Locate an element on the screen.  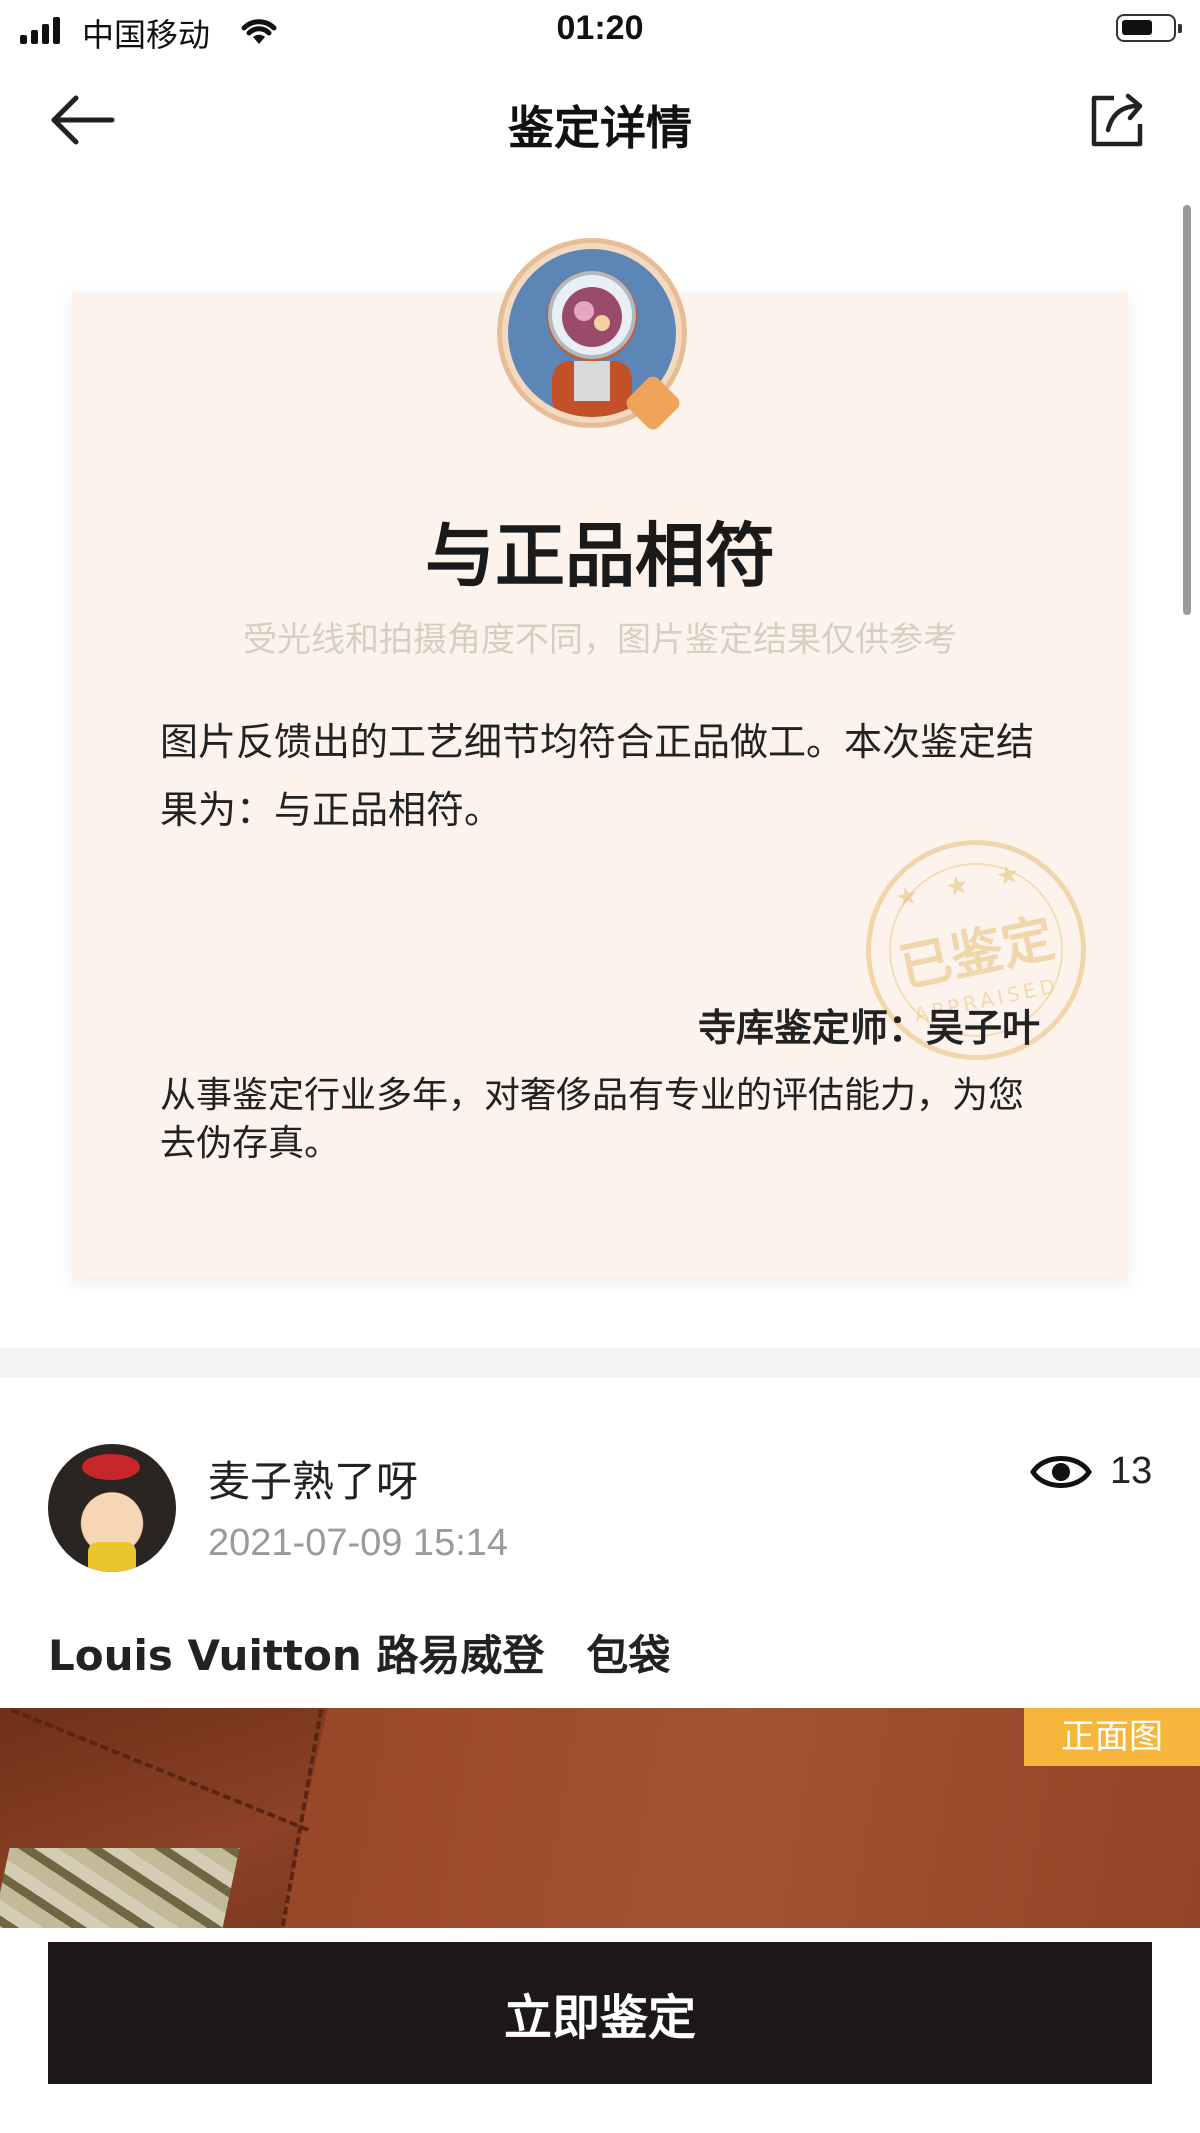
view-count: 13 is located at coordinates (1131, 1471).